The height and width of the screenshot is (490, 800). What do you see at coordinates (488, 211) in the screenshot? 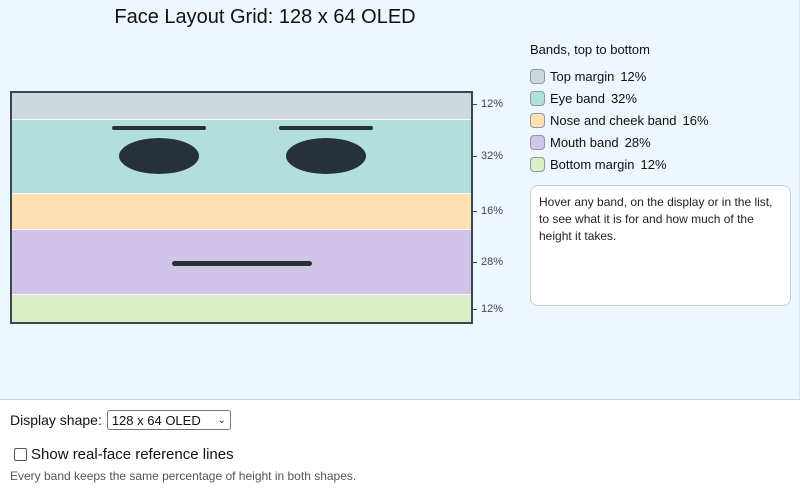
I see `scale-tick-nose-cheek: 16%` at bounding box center [488, 211].